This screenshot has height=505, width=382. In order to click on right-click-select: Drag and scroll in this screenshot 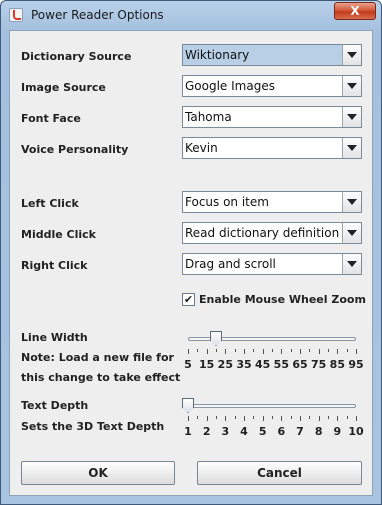, I will do `click(272, 264)`.